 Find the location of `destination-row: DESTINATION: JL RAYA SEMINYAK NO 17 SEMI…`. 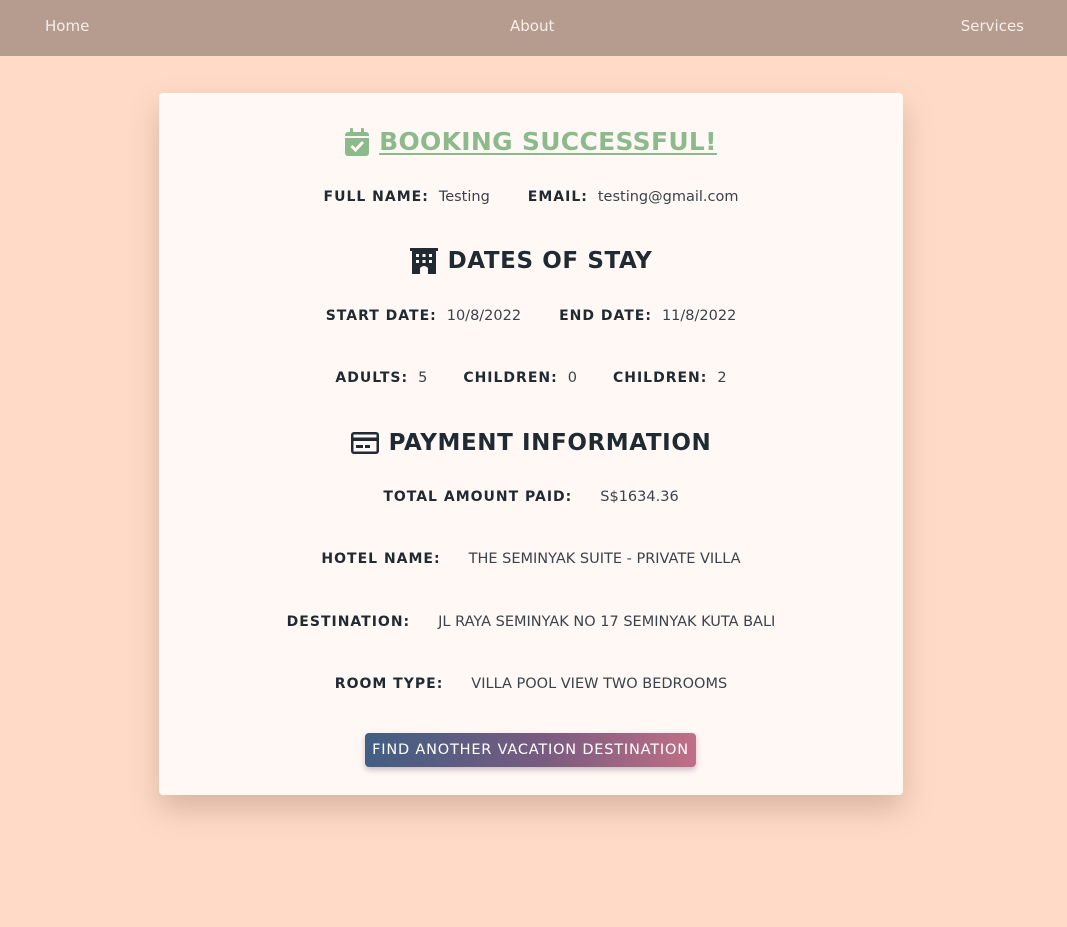

destination-row: DESTINATION: JL RAYA SEMINYAK NO 17 SEMI… is located at coordinates (531, 622).